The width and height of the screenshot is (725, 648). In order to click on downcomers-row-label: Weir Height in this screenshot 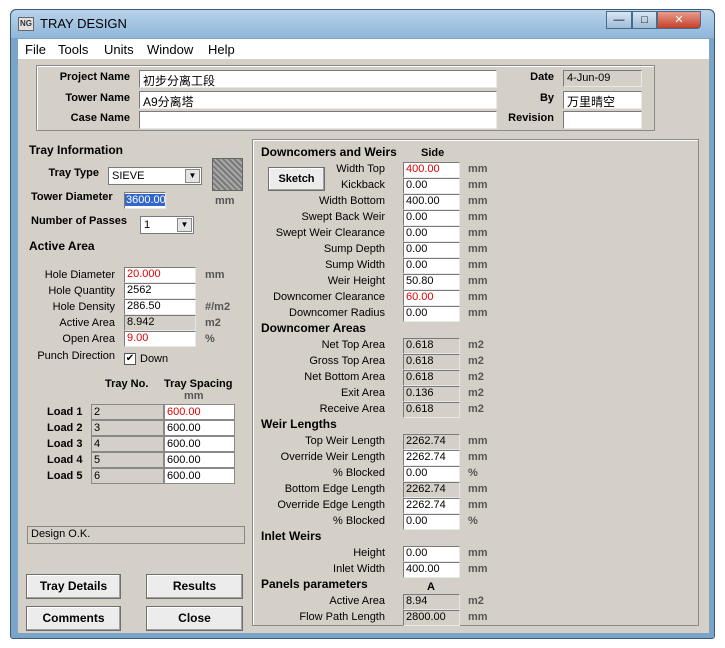, I will do `click(356, 281)`.